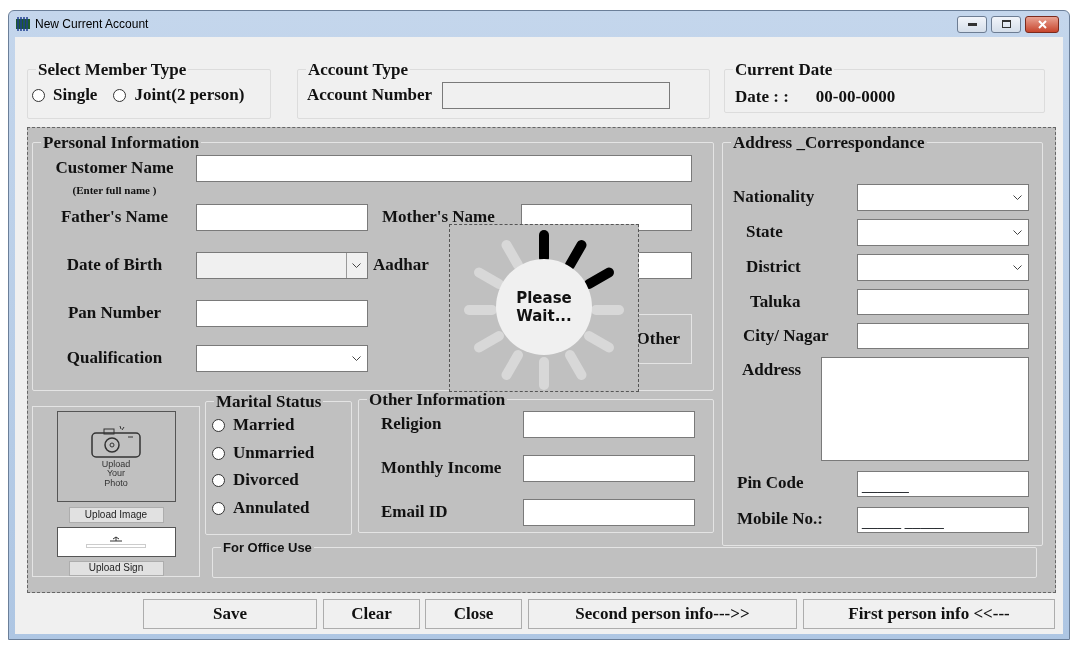 This screenshot has width=1079, height=652. I want to click on close-button, so click(1042, 24).